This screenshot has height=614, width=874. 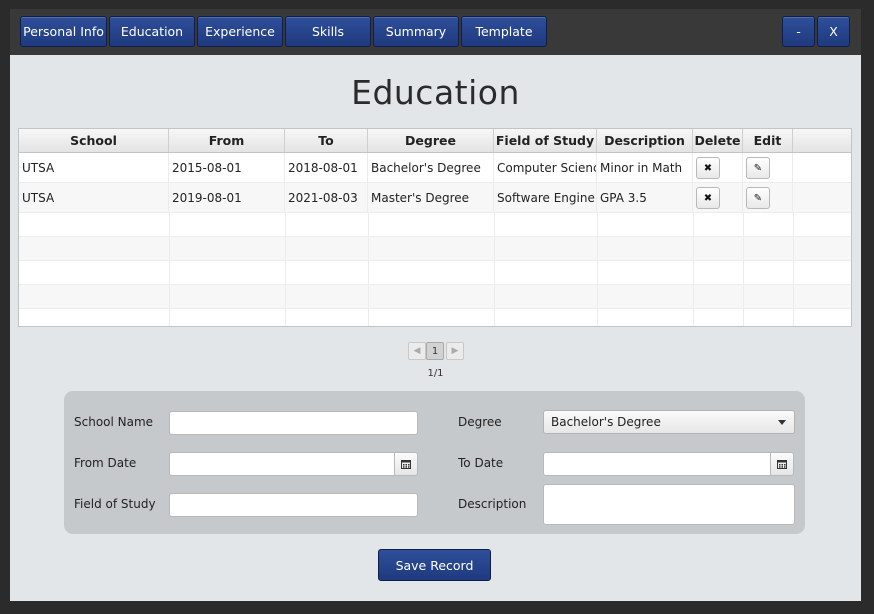 I want to click on column-header-delete: Delete, so click(x=718, y=140).